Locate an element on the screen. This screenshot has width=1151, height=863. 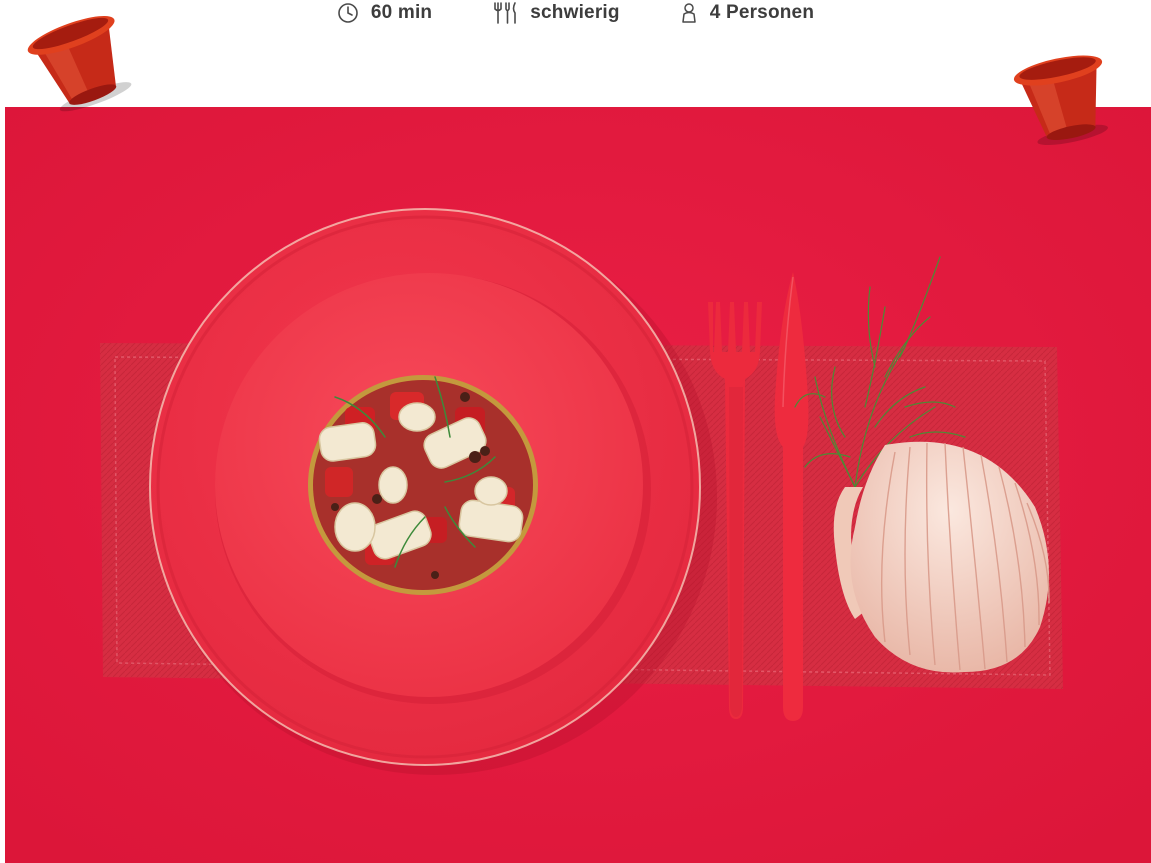
recipe-time-label: 60 min is located at coordinates (401, 12).